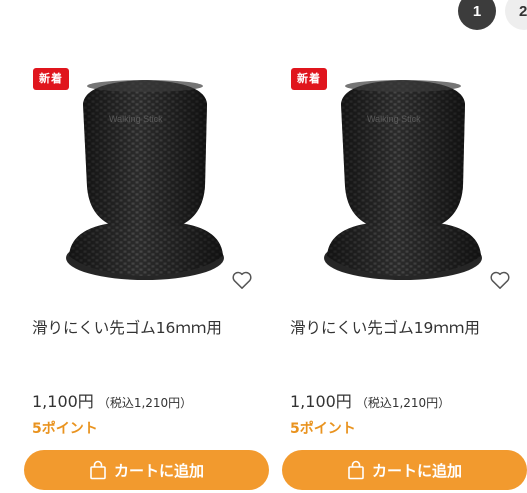 This screenshot has width=527, height=493. What do you see at coordinates (149, 327) in the screenshot?
I see `product-title: 滑りにくい先ゴム16ｍｍ用` at bounding box center [149, 327].